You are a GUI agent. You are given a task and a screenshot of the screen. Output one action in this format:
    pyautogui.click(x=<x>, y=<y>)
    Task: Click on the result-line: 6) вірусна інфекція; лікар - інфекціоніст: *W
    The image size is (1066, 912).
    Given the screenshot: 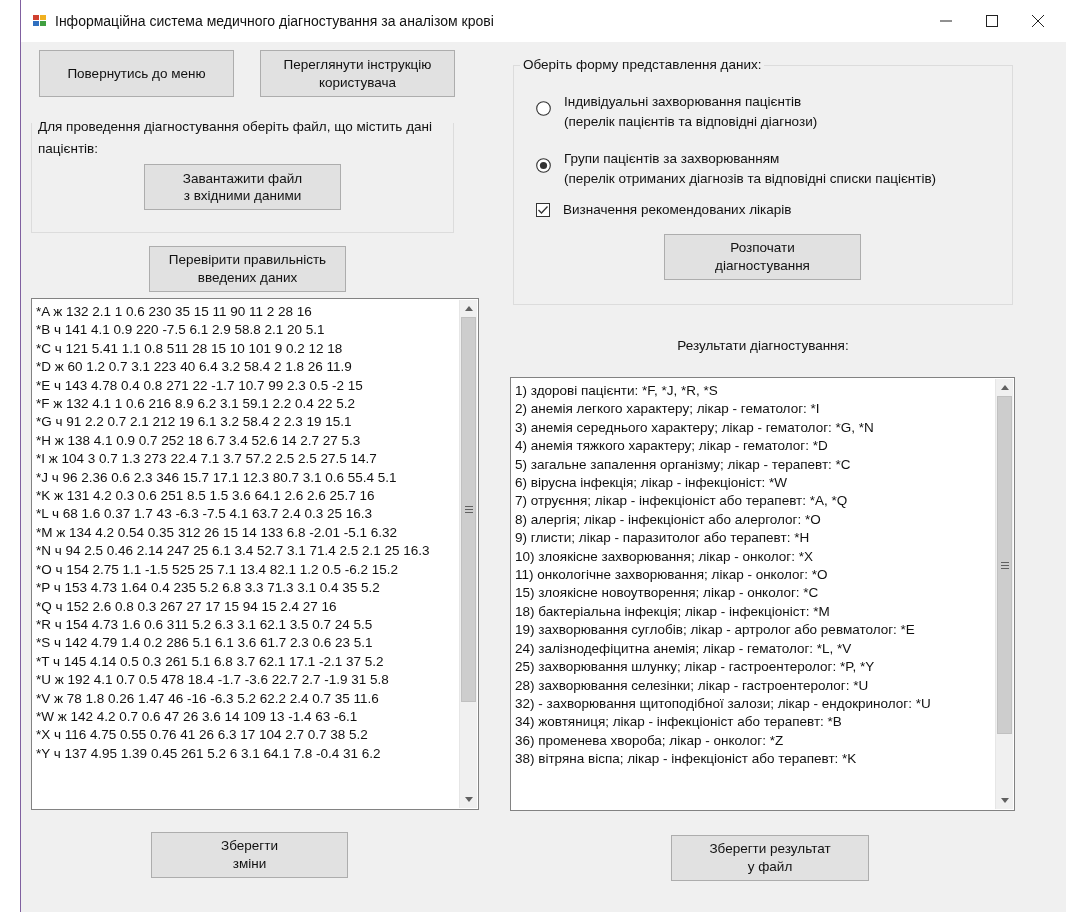 What is the action you would take?
    pyautogui.click(x=652, y=483)
    